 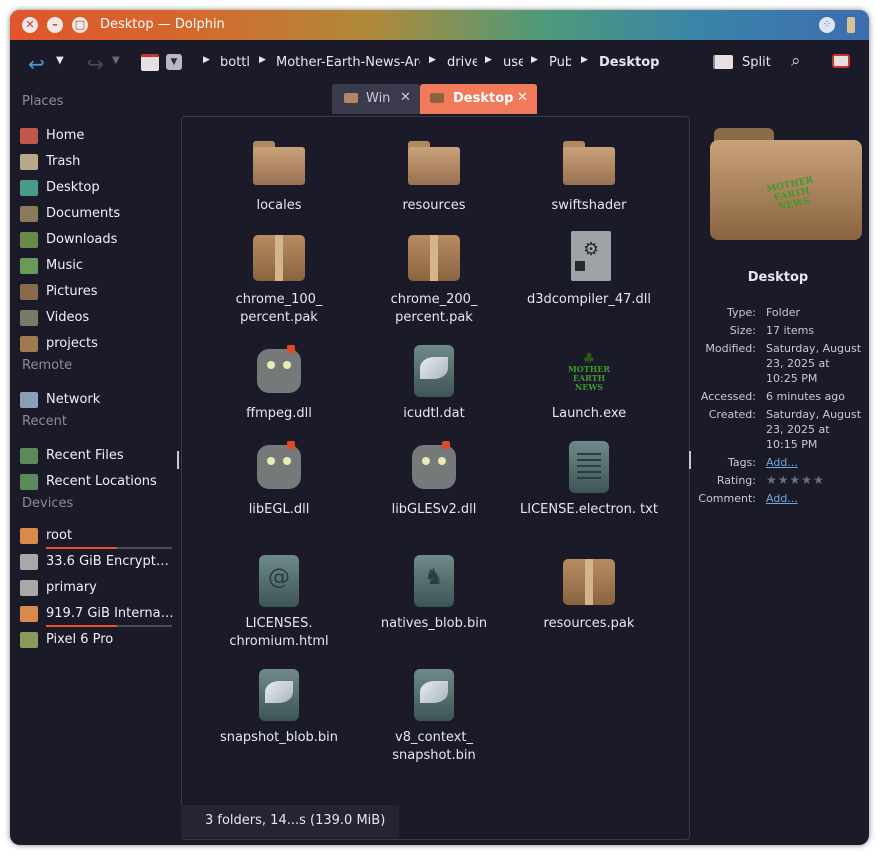 I want to click on split-icon, so click(x=723, y=62).